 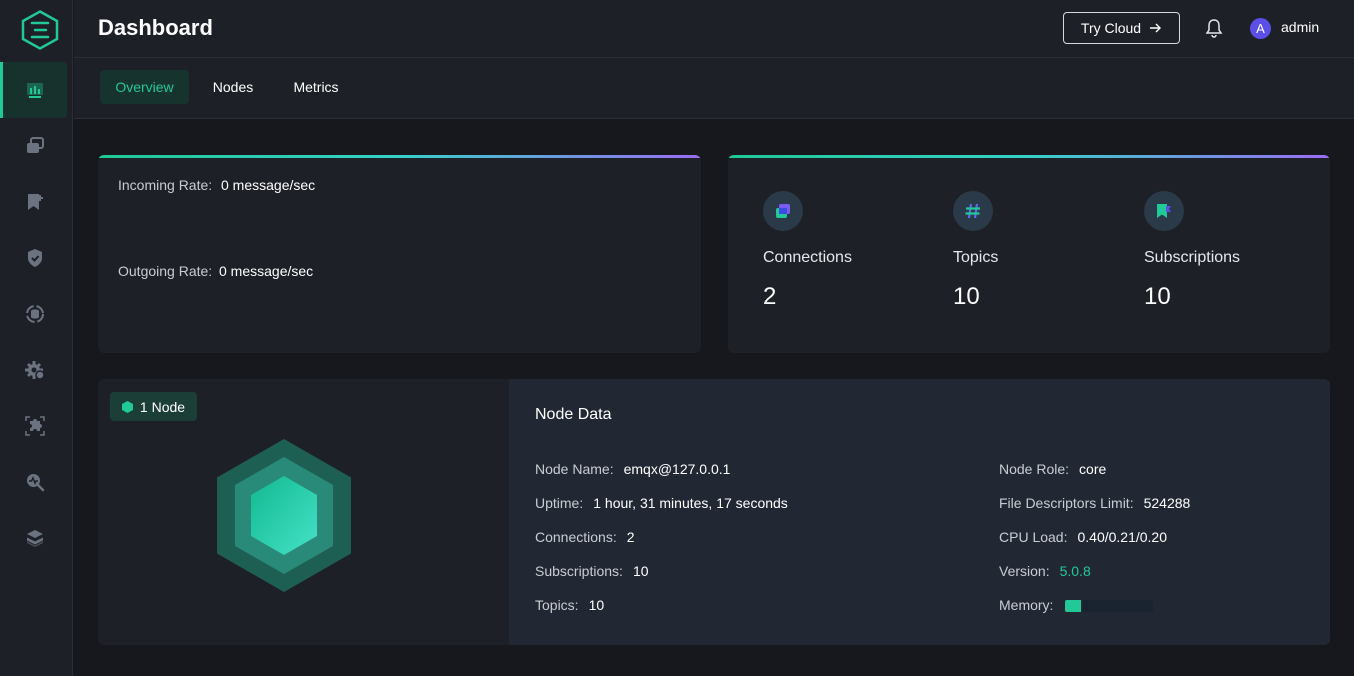 What do you see at coordinates (144, 87) in the screenshot?
I see `tab-overview: Overview` at bounding box center [144, 87].